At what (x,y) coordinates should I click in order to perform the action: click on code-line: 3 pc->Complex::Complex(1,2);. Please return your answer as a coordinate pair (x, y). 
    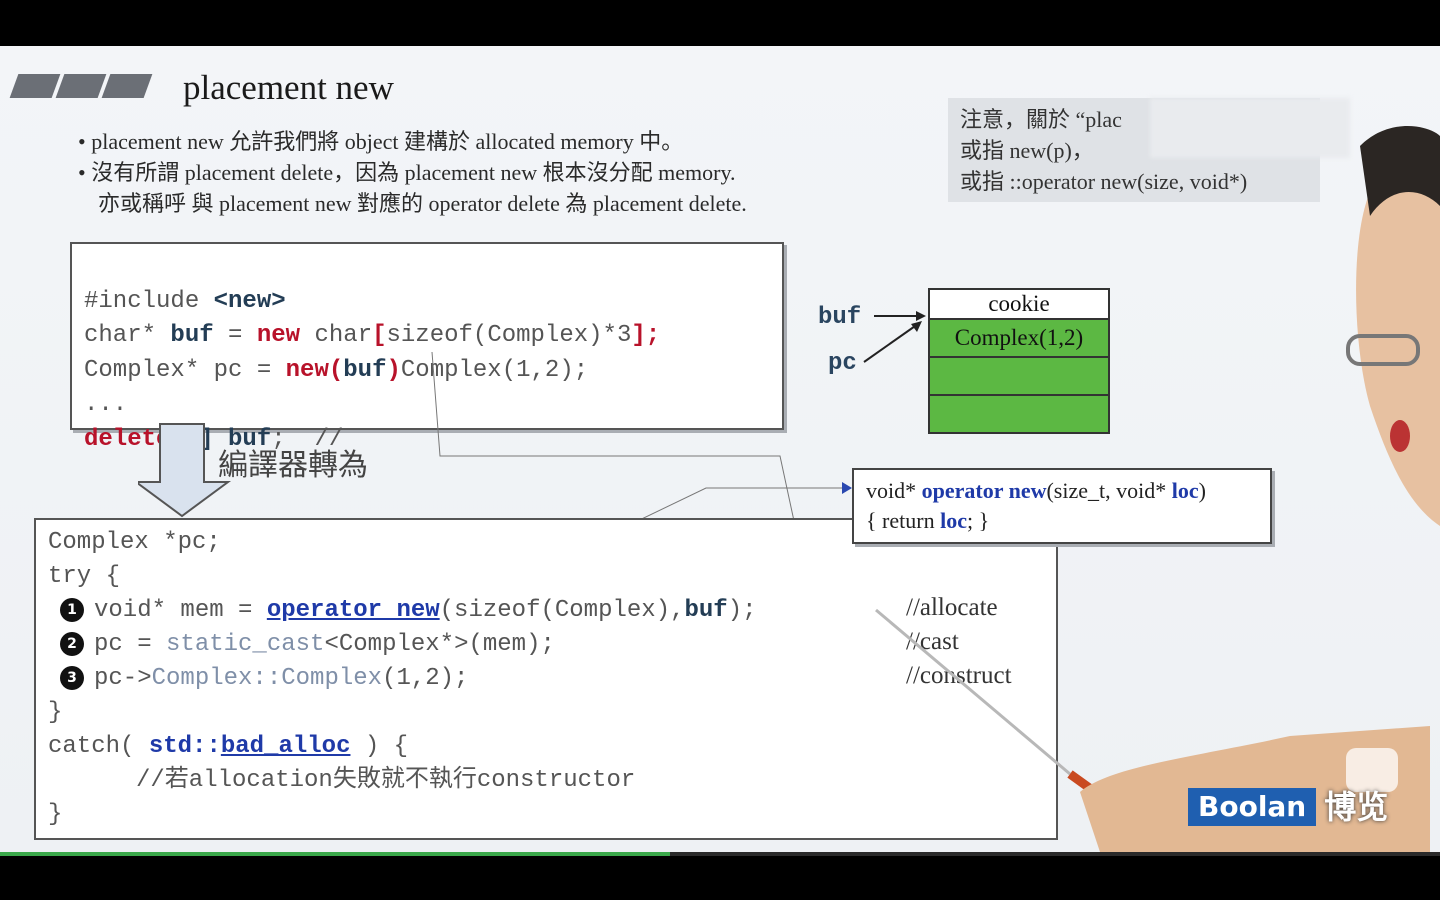
    Looking at the image, I should click on (264, 679).